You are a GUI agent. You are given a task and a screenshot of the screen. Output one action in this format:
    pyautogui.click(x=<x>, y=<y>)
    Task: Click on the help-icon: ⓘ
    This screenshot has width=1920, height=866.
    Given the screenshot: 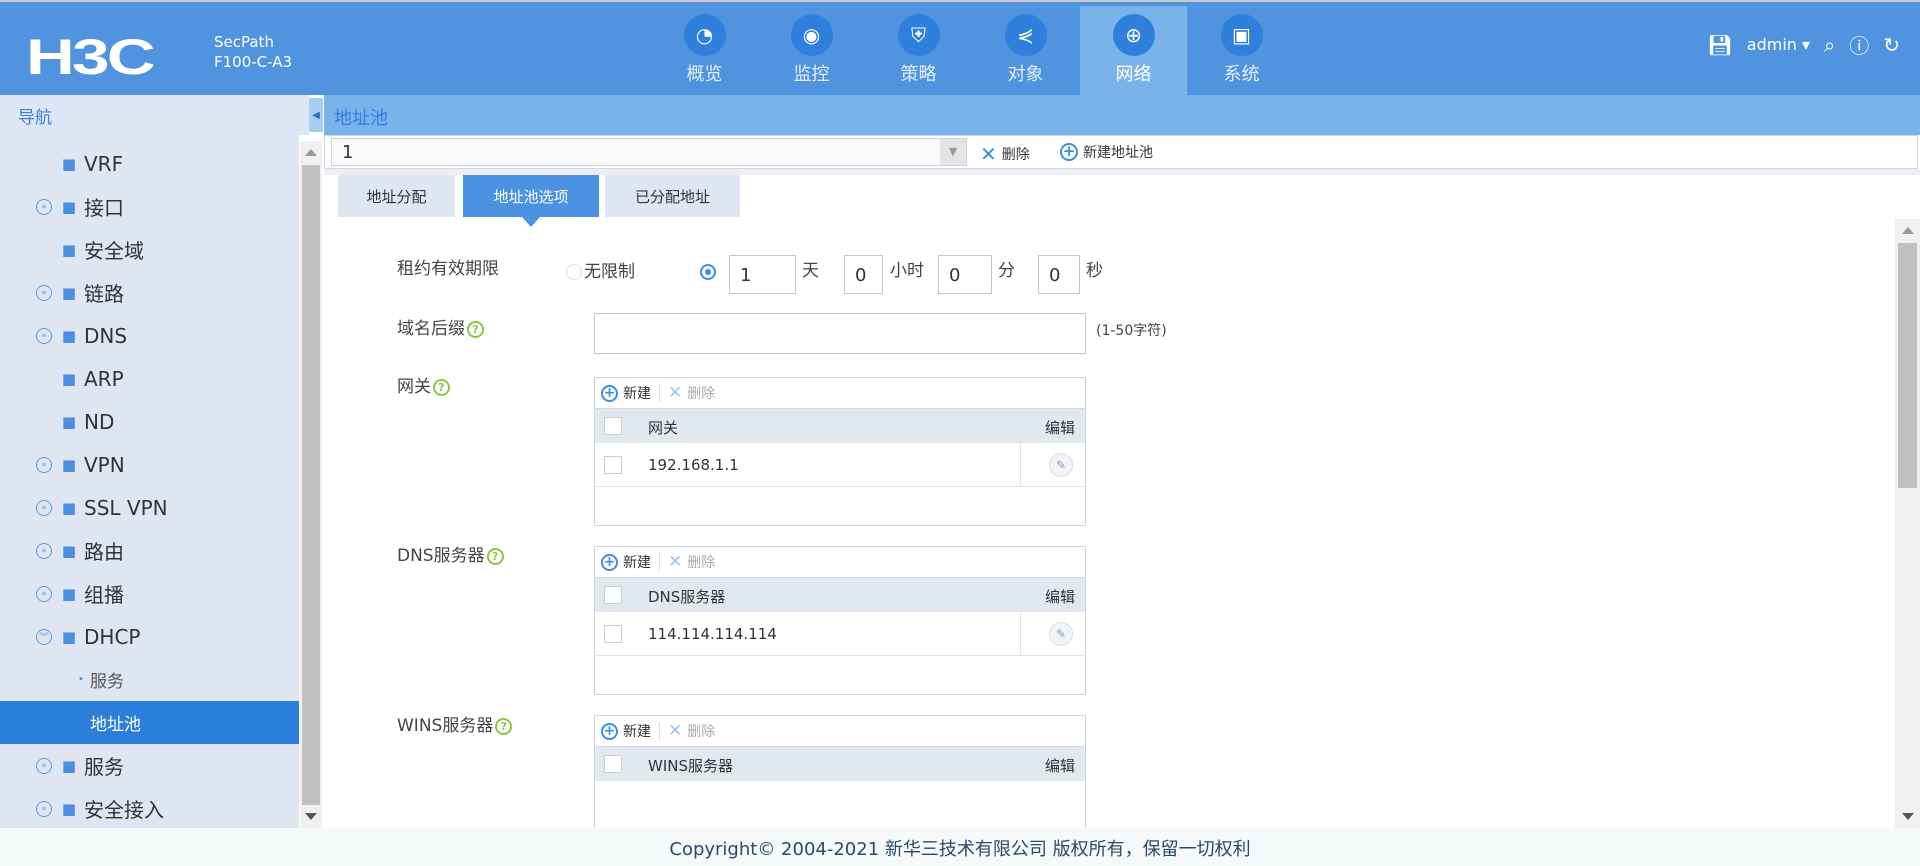 What is the action you would take?
    pyautogui.click(x=1859, y=44)
    